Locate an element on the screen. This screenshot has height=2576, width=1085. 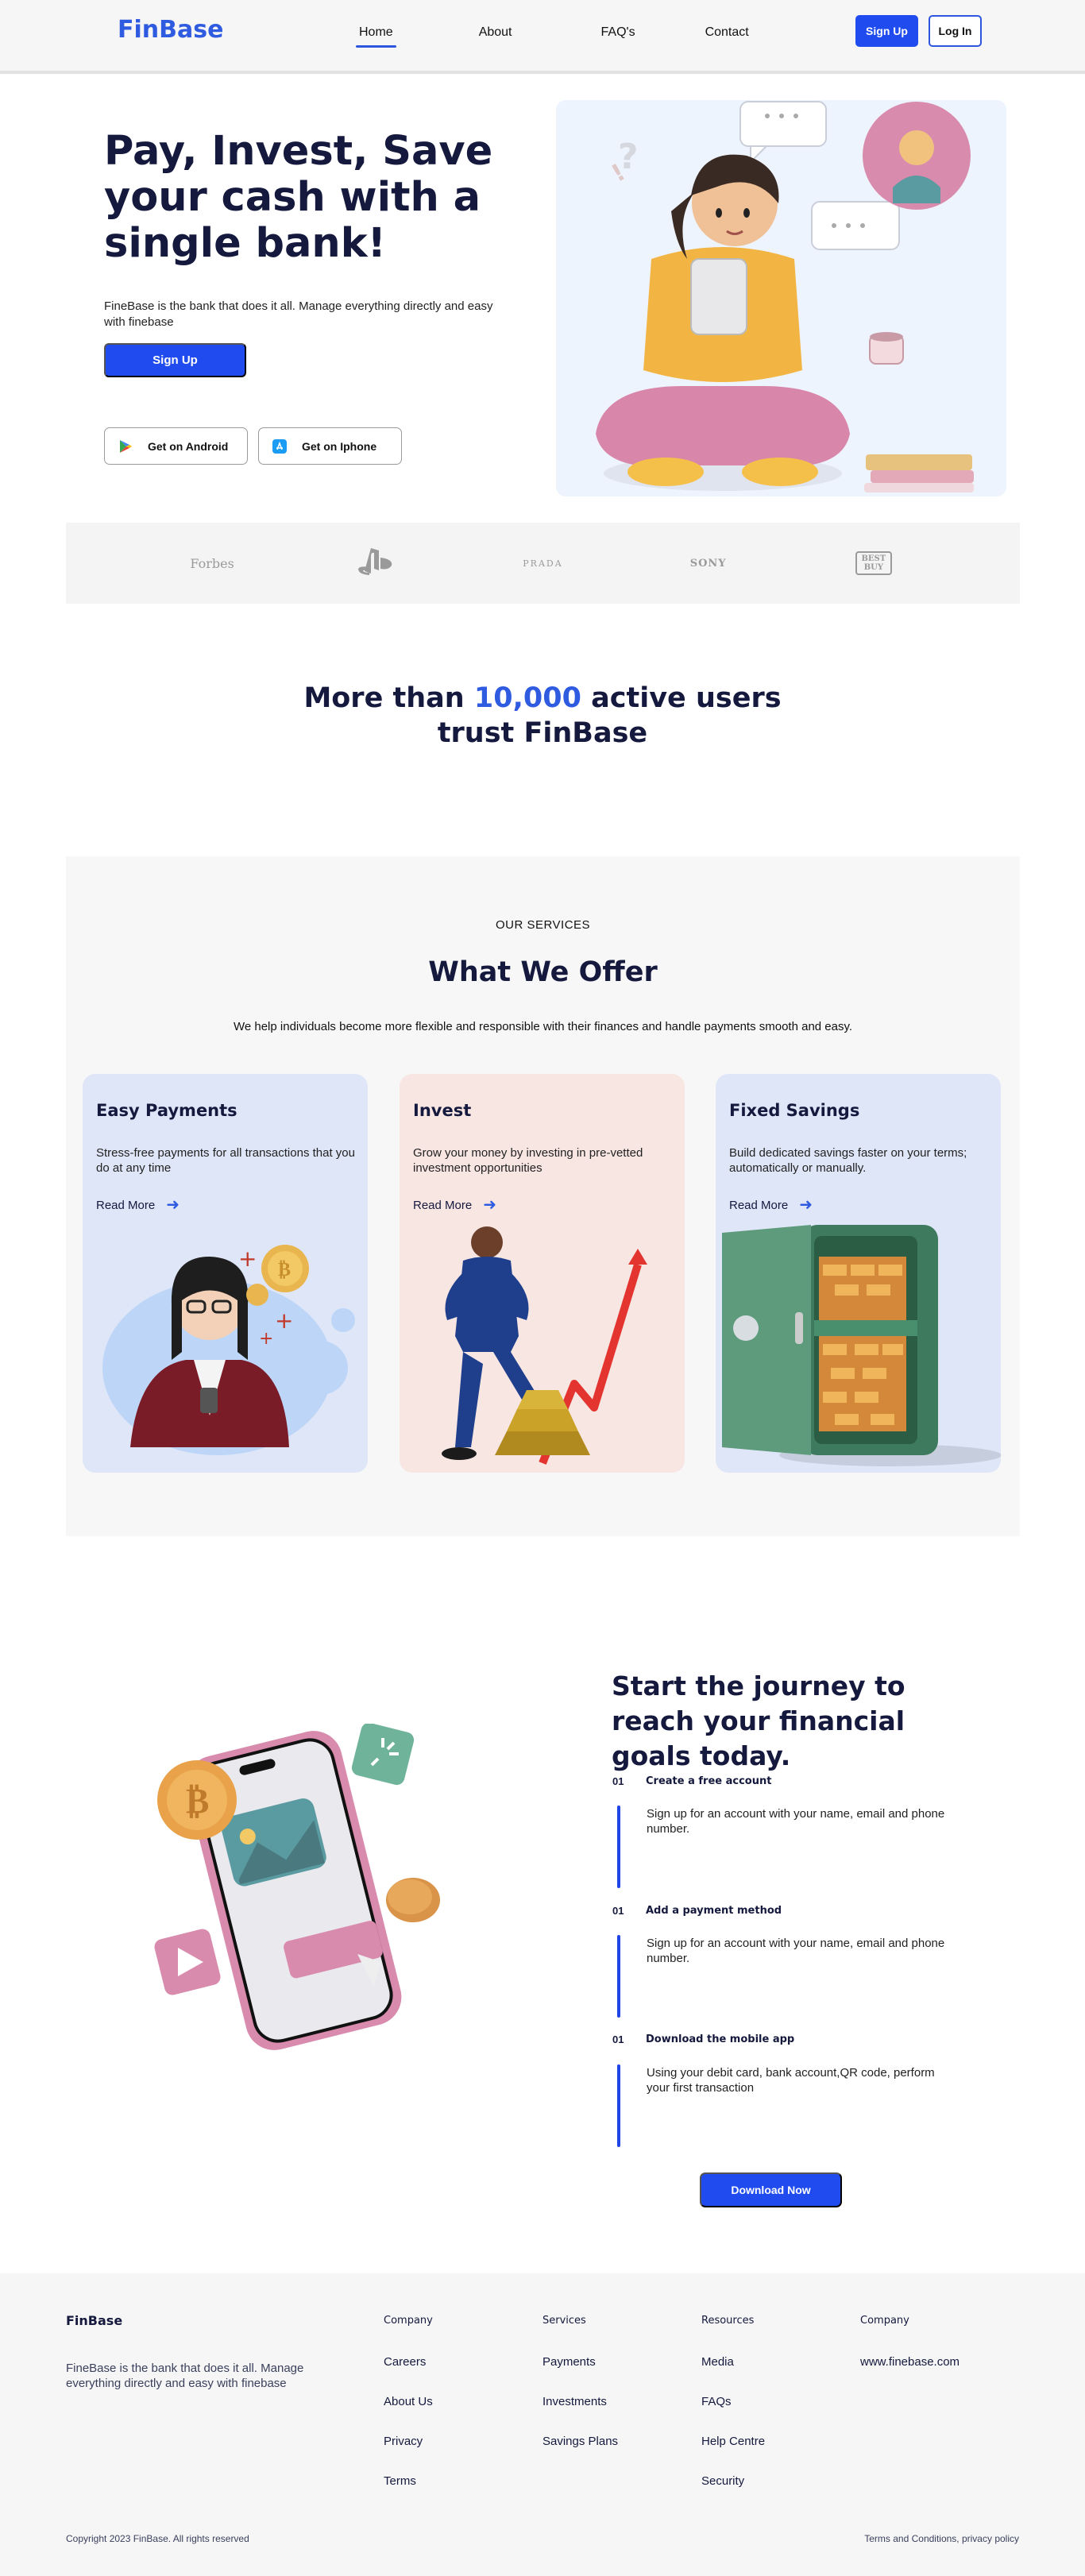
footer-terms-link: Terms and Conditions, privacy policy is located at coordinates (941, 2538).